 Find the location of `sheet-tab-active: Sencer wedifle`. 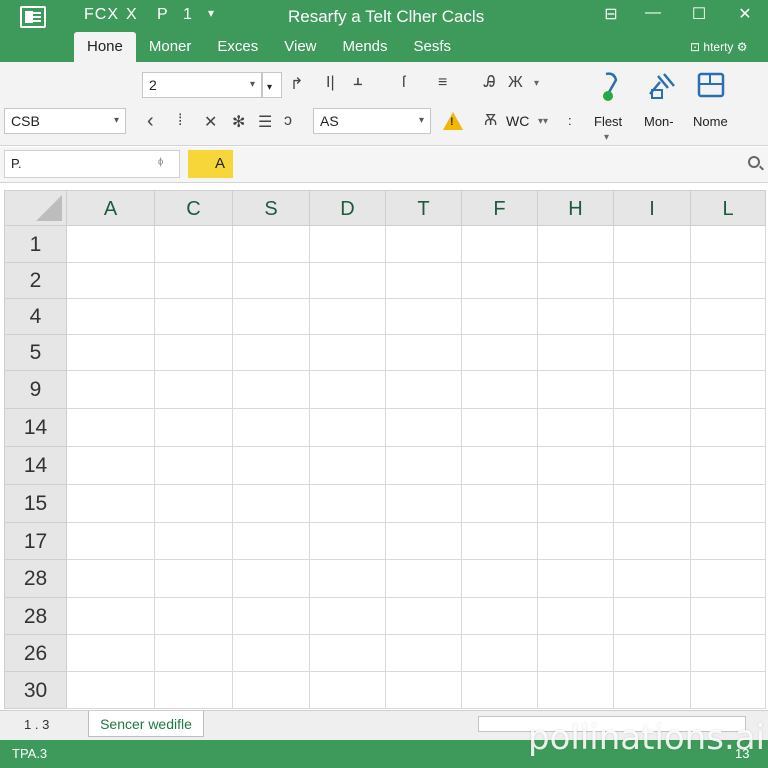

sheet-tab-active: Sencer wedifle is located at coordinates (146, 724).